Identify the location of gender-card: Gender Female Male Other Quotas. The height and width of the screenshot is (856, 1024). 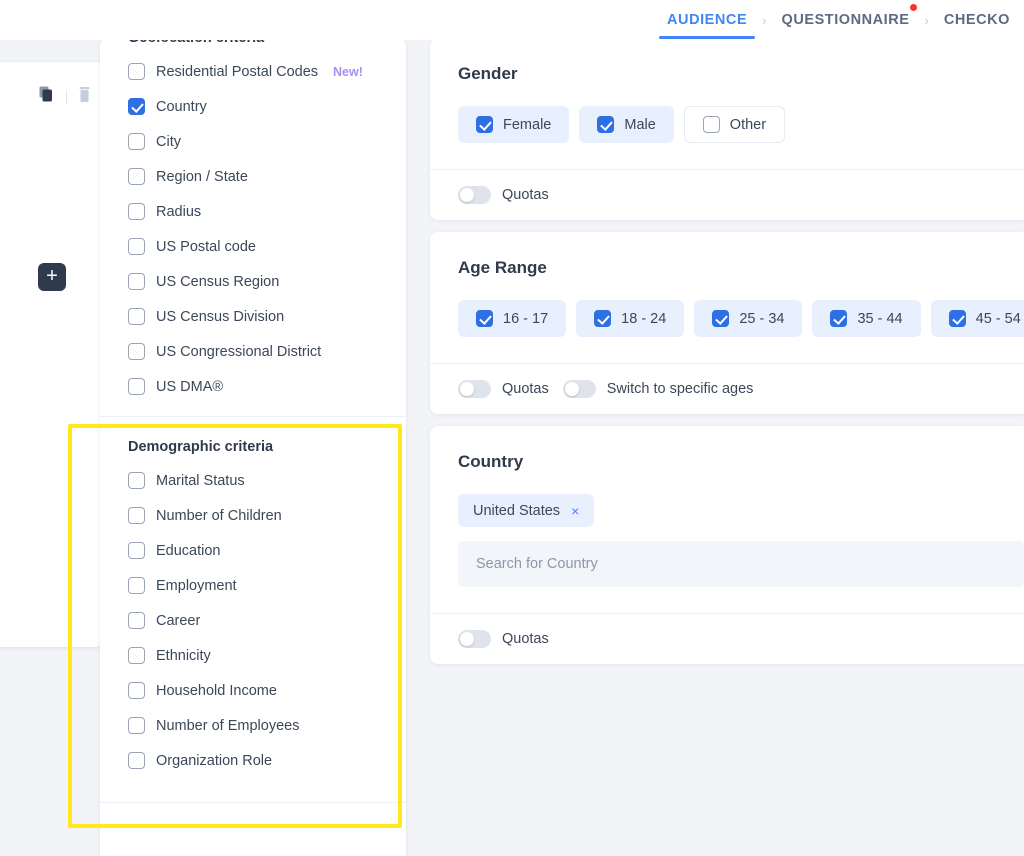
(727, 129).